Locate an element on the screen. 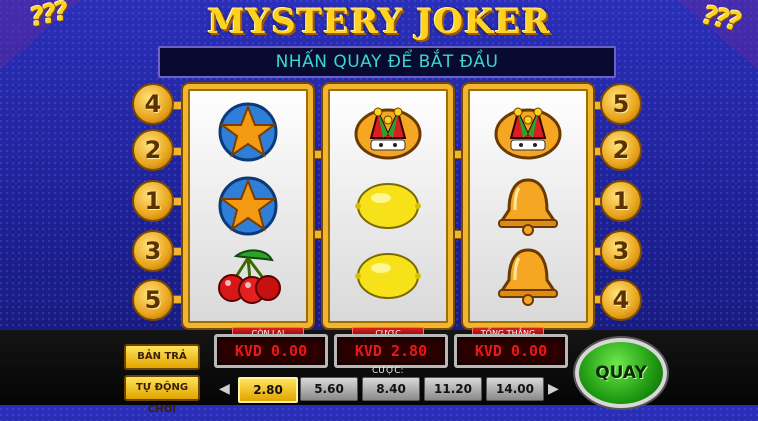 Image resolution: width=758 pixels, height=421 pixels. payline-badge-left: 3 is located at coordinates (153, 251).